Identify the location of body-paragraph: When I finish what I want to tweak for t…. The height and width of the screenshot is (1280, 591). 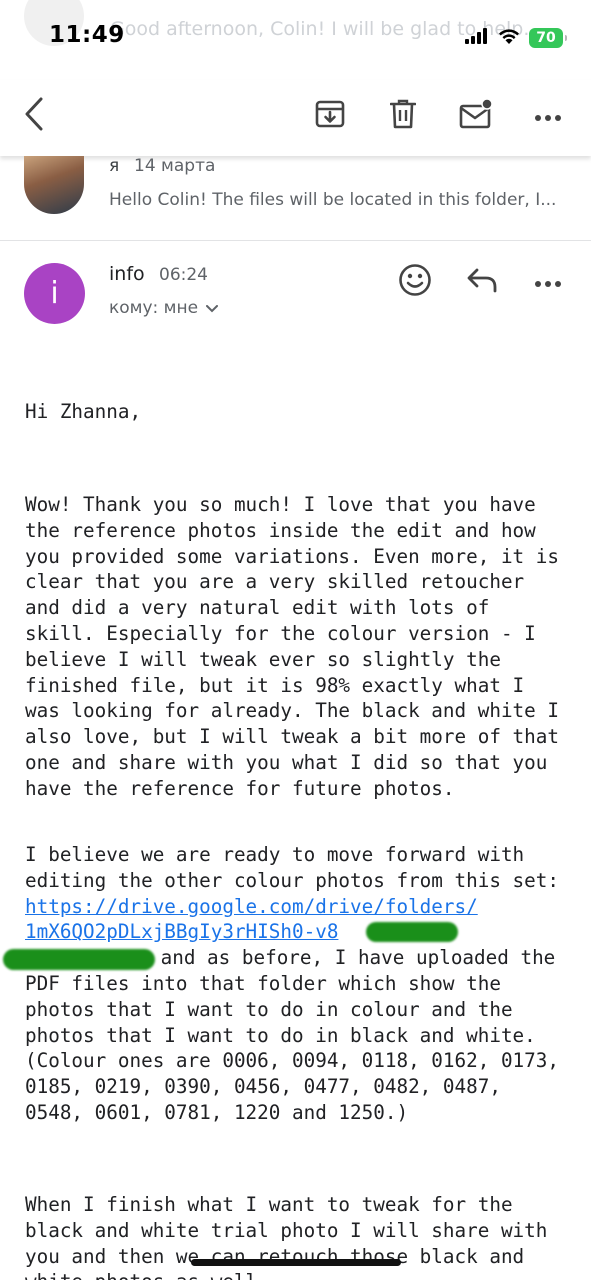
(286, 1236).